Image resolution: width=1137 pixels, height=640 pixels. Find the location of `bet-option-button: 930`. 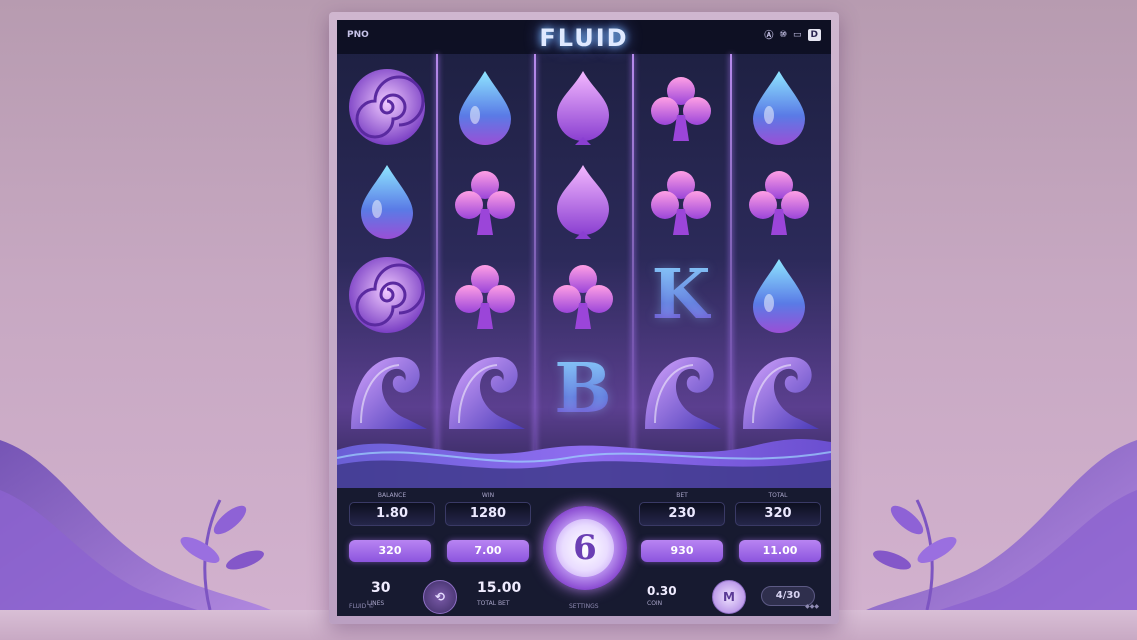

bet-option-button: 930 is located at coordinates (682, 551).